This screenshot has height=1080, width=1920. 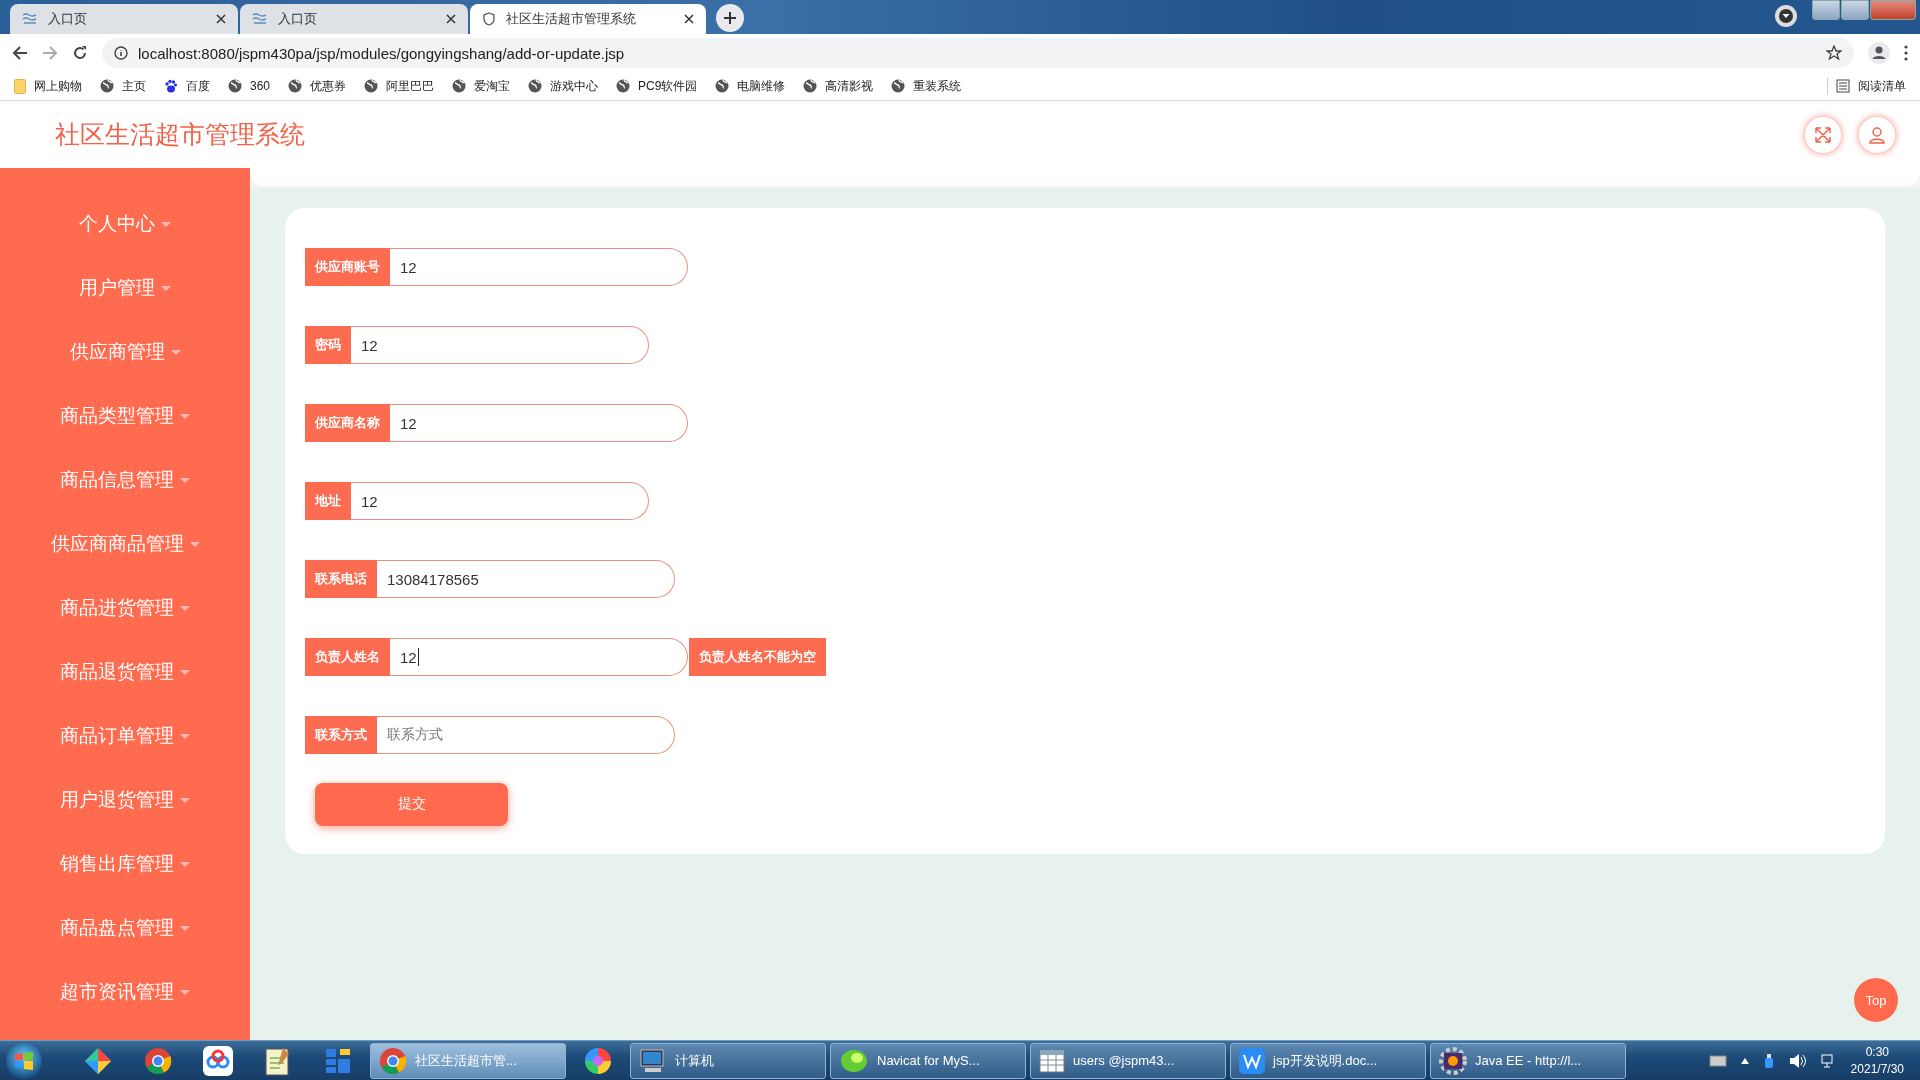 I want to click on field-label: 供应商账号, so click(x=347, y=267).